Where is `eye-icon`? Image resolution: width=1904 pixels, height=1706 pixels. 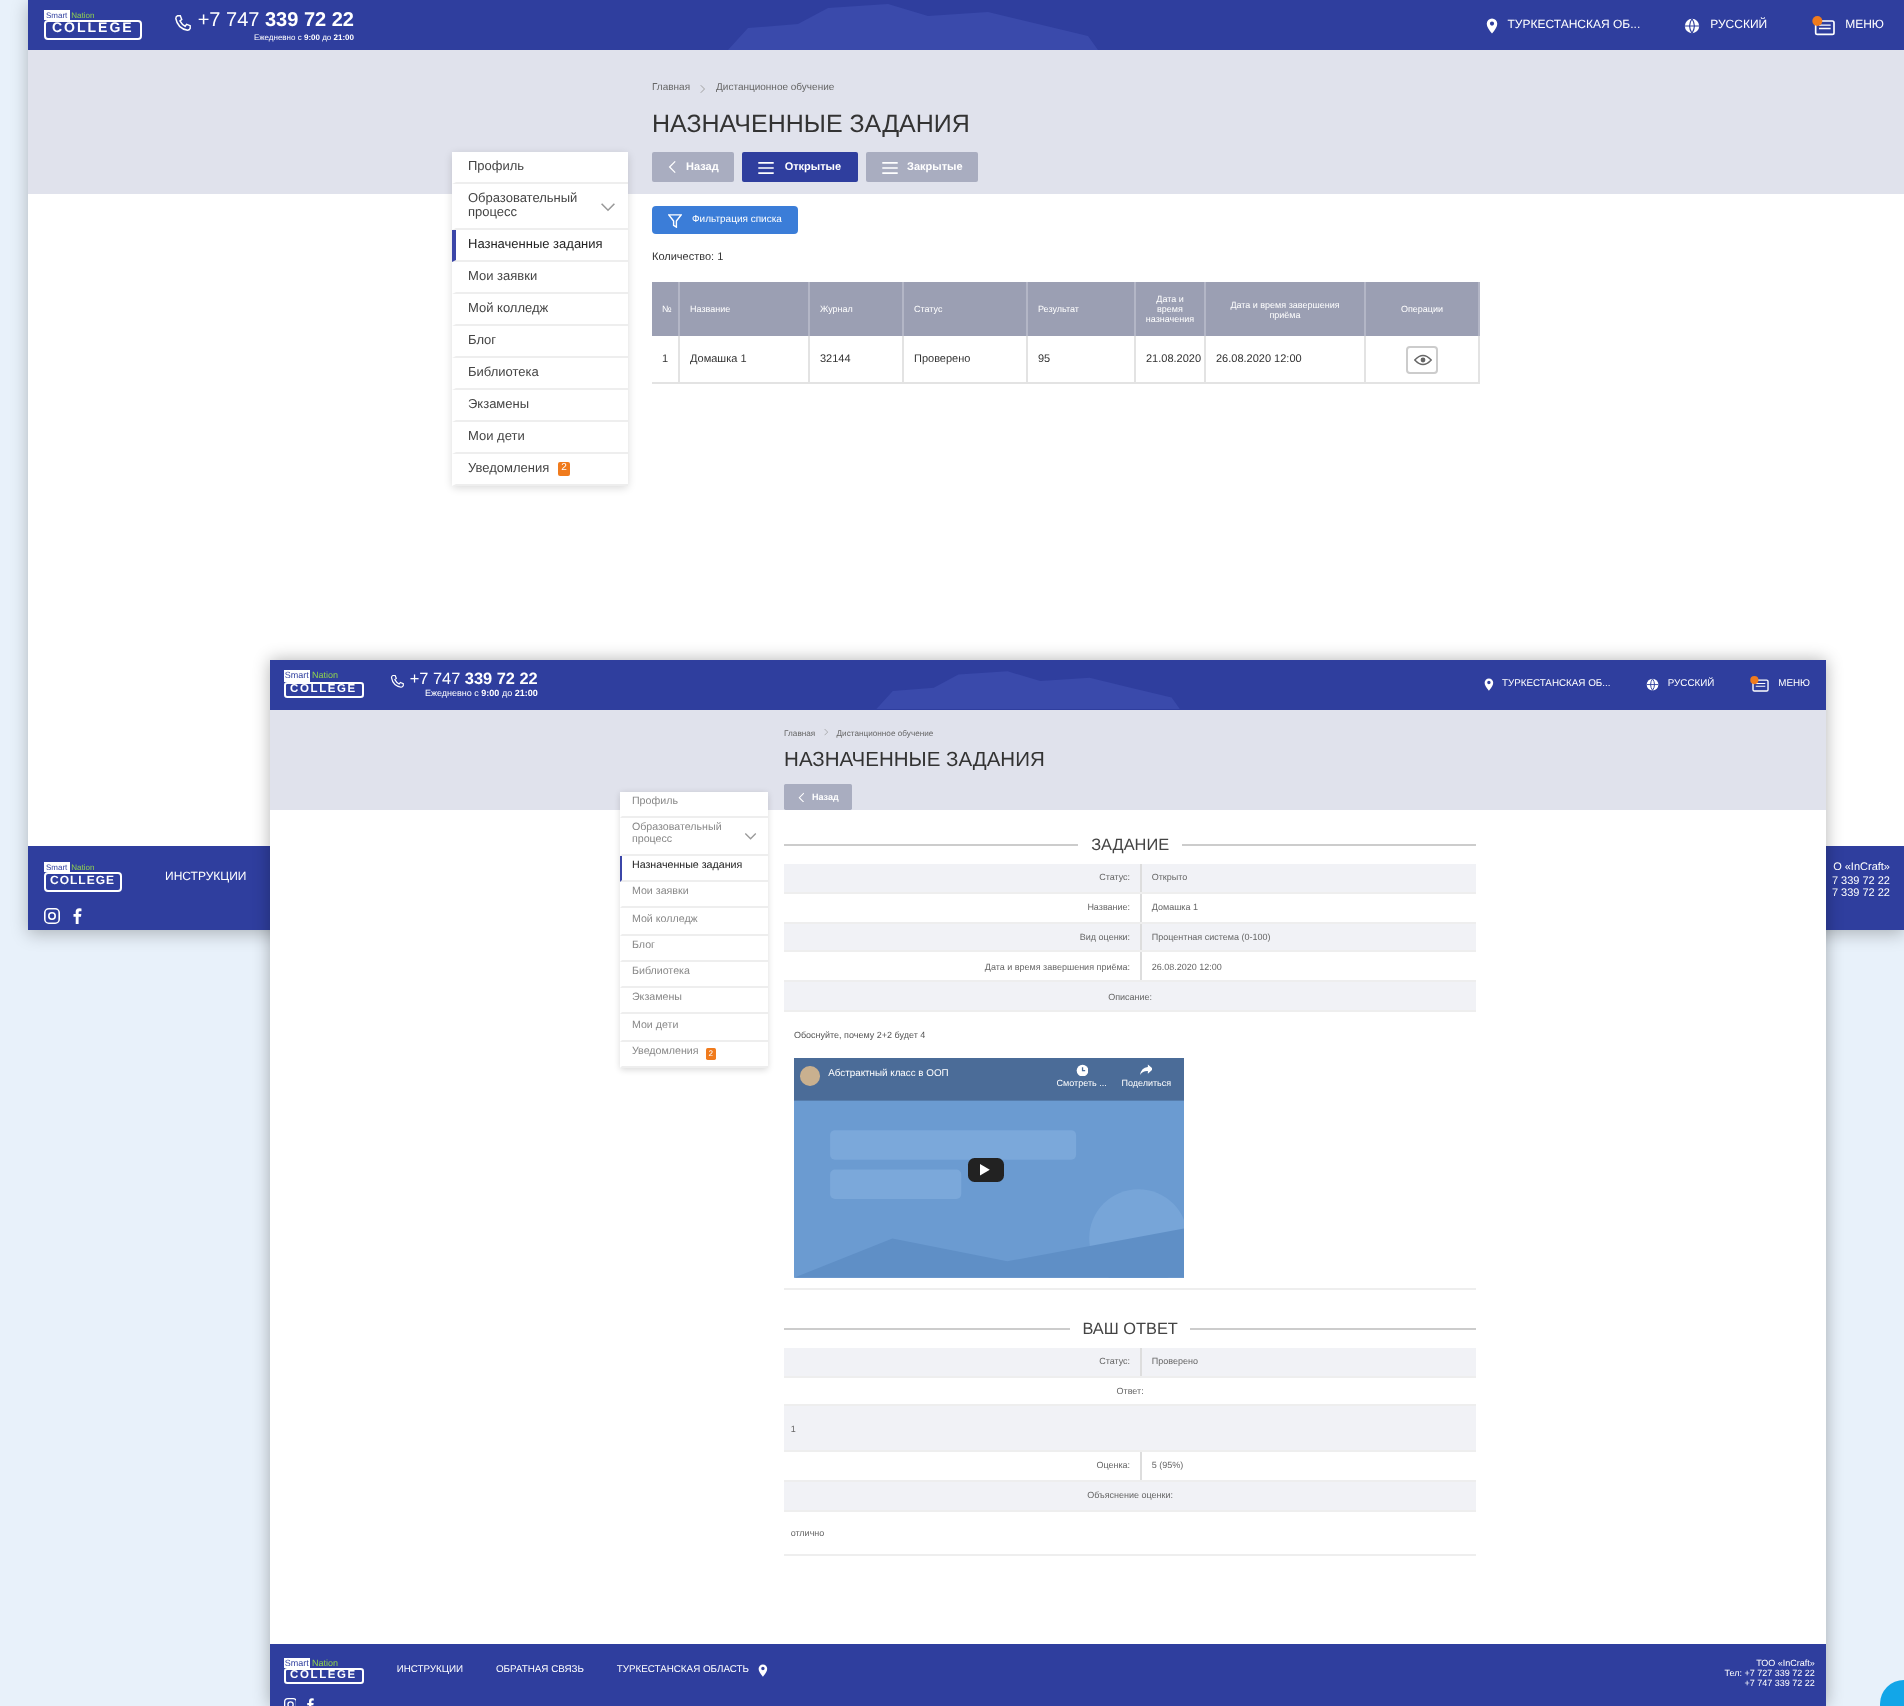 eye-icon is located at coordinates (1422, 359).